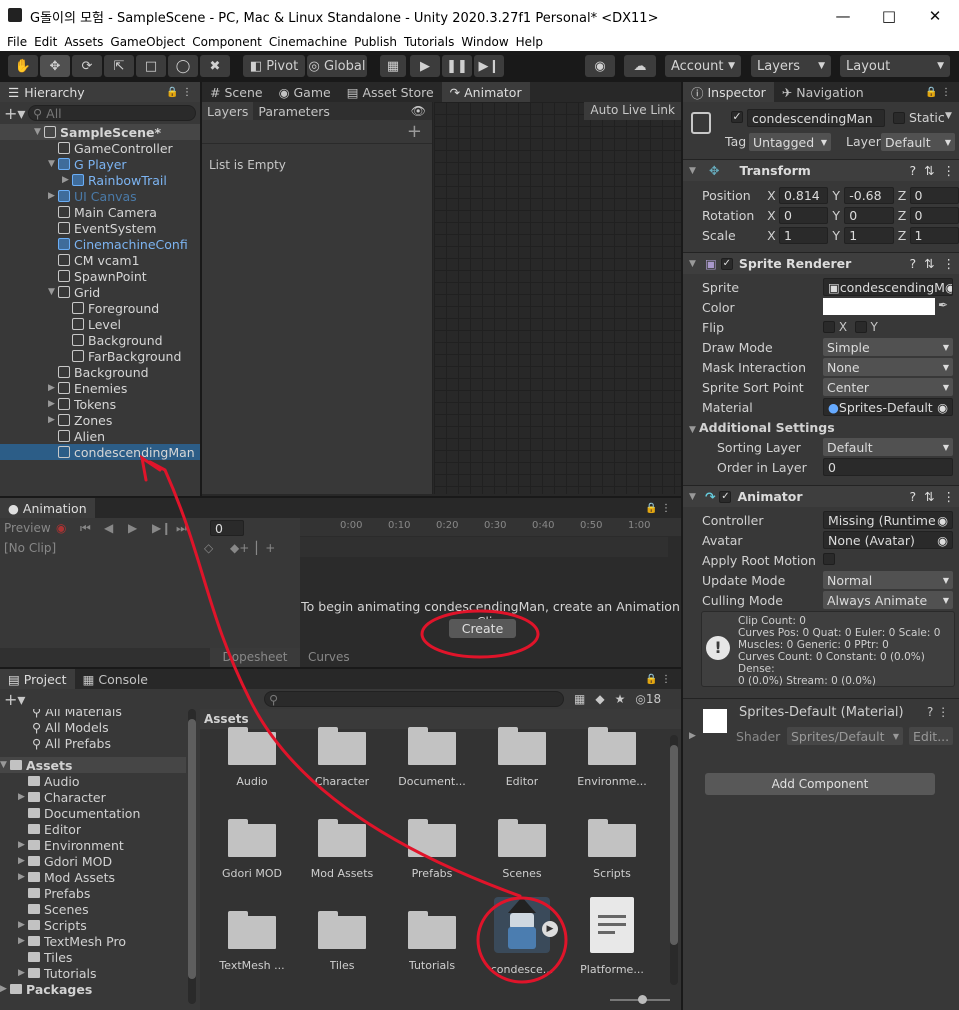 The width and height of the screenshot is (959, 1010). Describe the element at coordinates (99, 829) in the screenshot. I see `tree-folder-item: Editor` at that location.